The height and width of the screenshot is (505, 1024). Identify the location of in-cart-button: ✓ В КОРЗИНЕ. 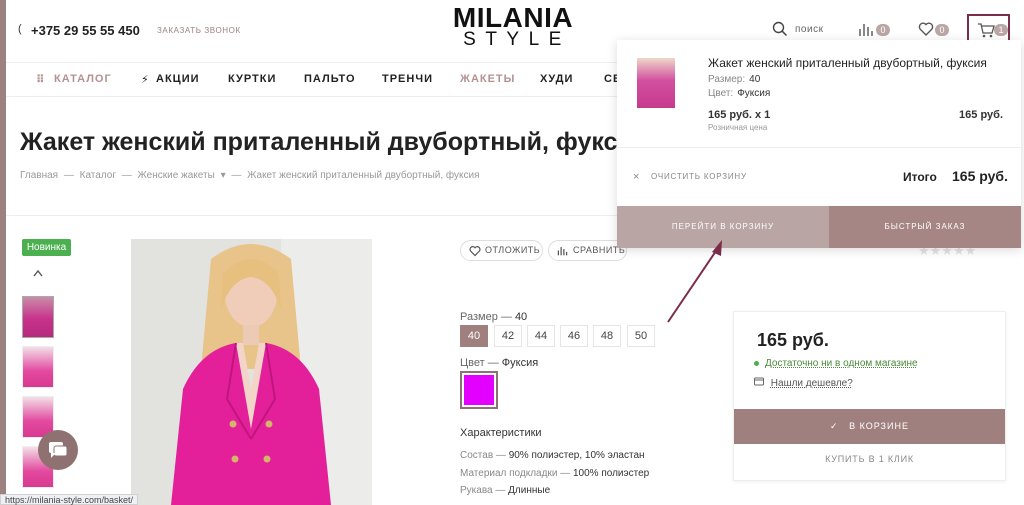
(869, 426).